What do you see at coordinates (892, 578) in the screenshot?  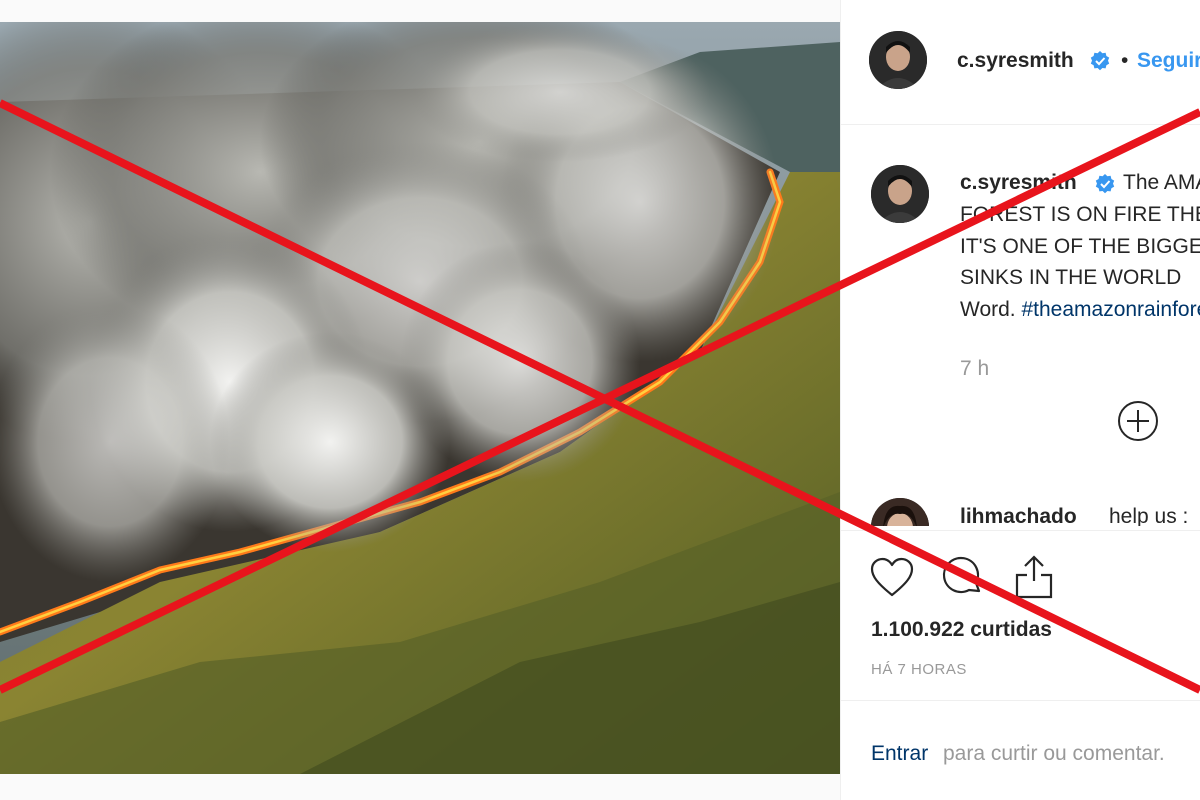 I see `heart-icon` at bounding box center [892, 578].